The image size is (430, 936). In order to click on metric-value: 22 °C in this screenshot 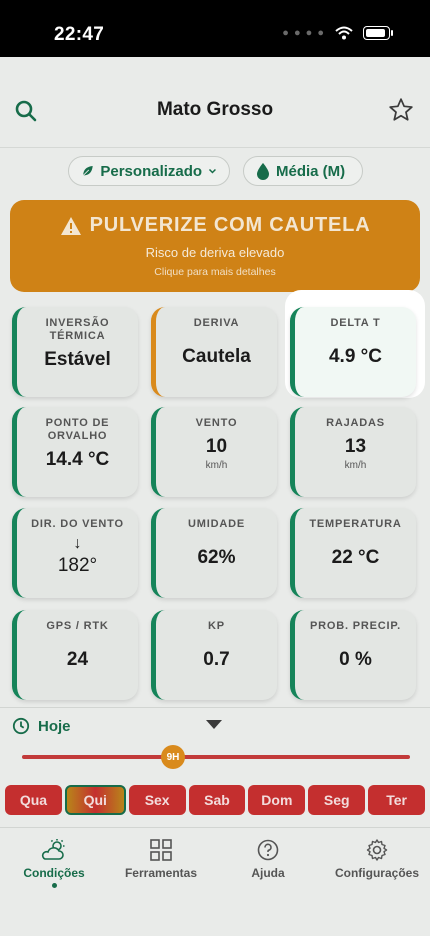, I will do `click(355, 557)`.